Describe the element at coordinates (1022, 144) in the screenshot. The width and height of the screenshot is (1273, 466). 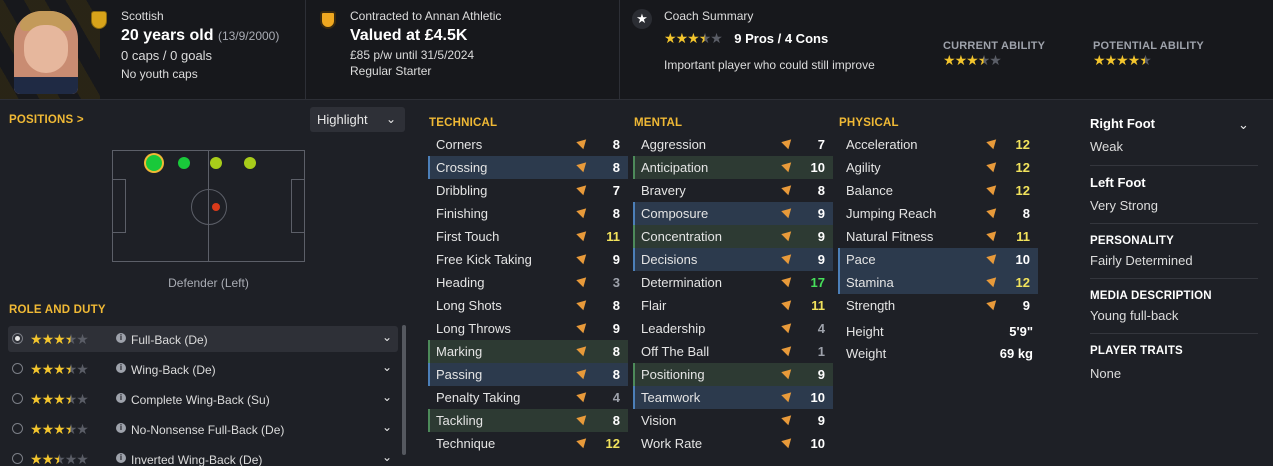
I see `attribute-value: 12` at that location.